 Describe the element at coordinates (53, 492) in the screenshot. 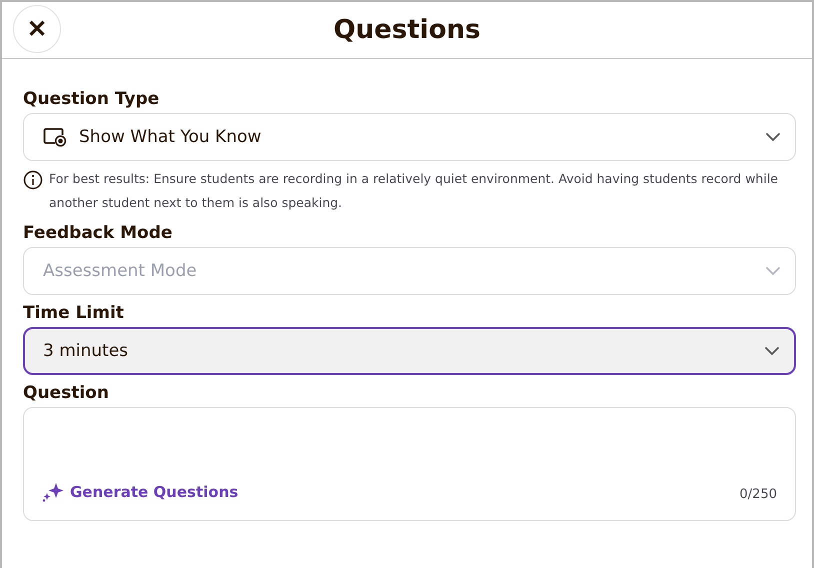

I see `sparkle-icon` at that location.